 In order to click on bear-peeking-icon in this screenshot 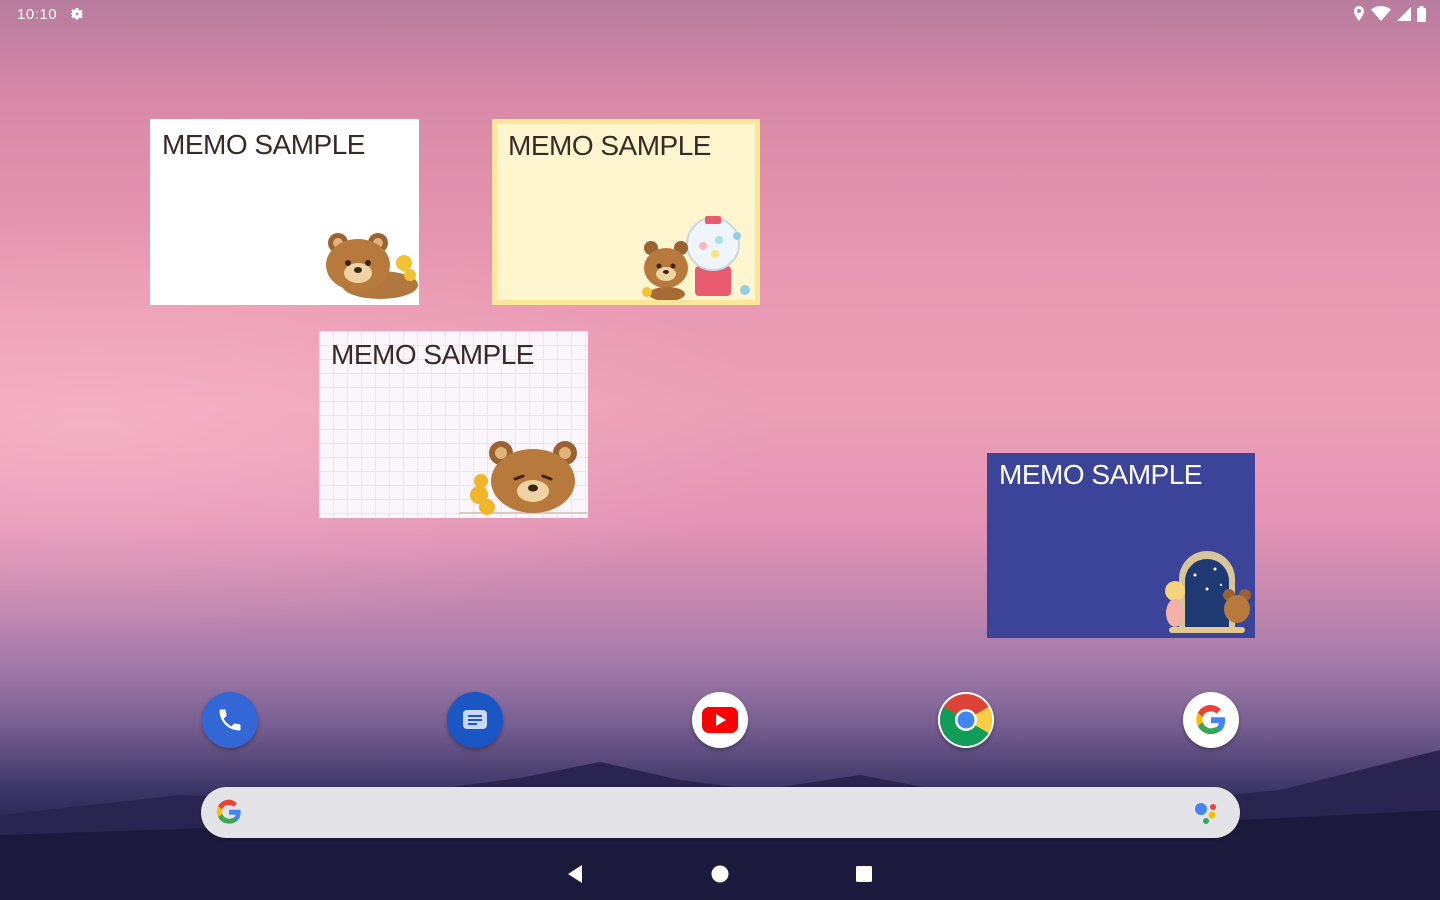, I will do `click(523, 478)`.